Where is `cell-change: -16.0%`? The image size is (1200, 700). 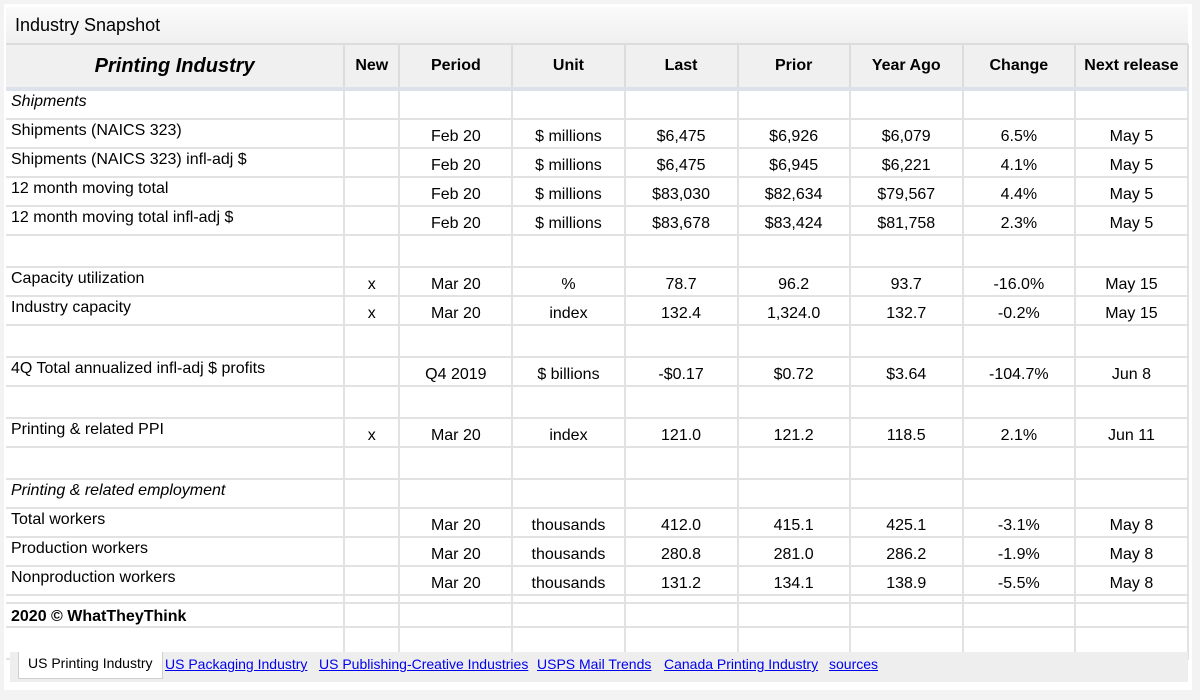
cell-change: -16.0% is located at coordinates (1018, 282).